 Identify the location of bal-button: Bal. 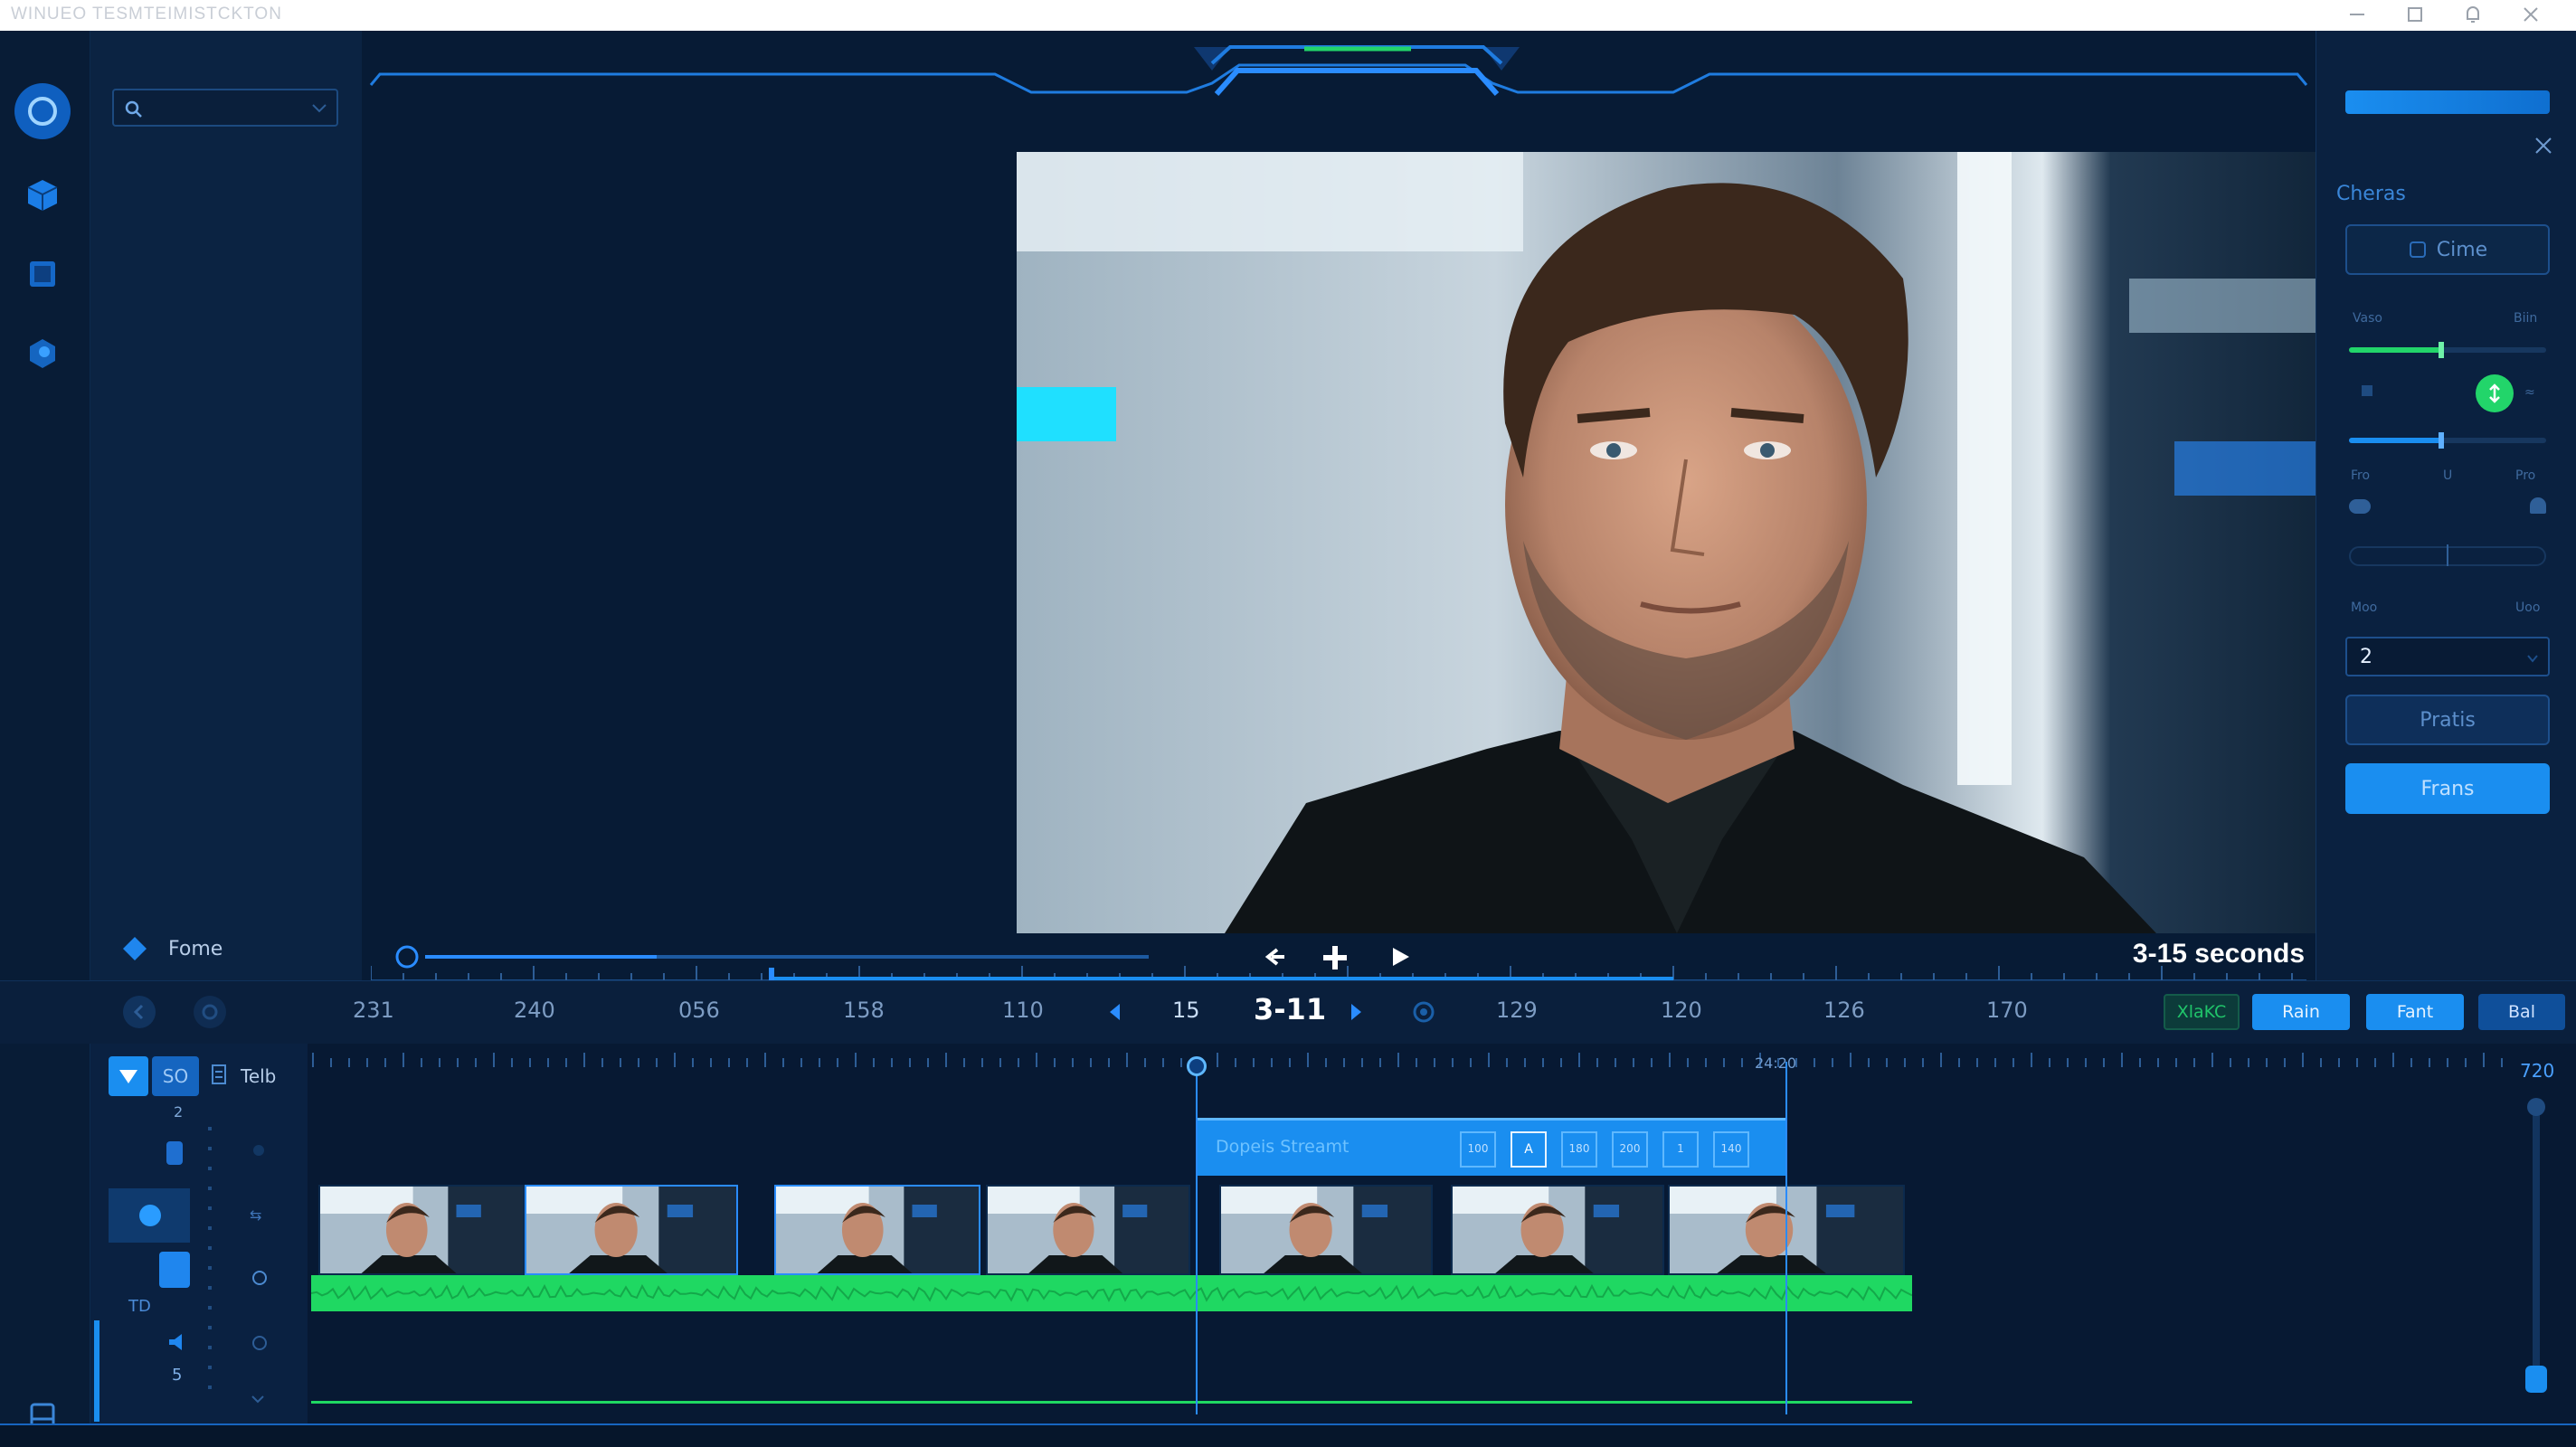
(2521, 1012).